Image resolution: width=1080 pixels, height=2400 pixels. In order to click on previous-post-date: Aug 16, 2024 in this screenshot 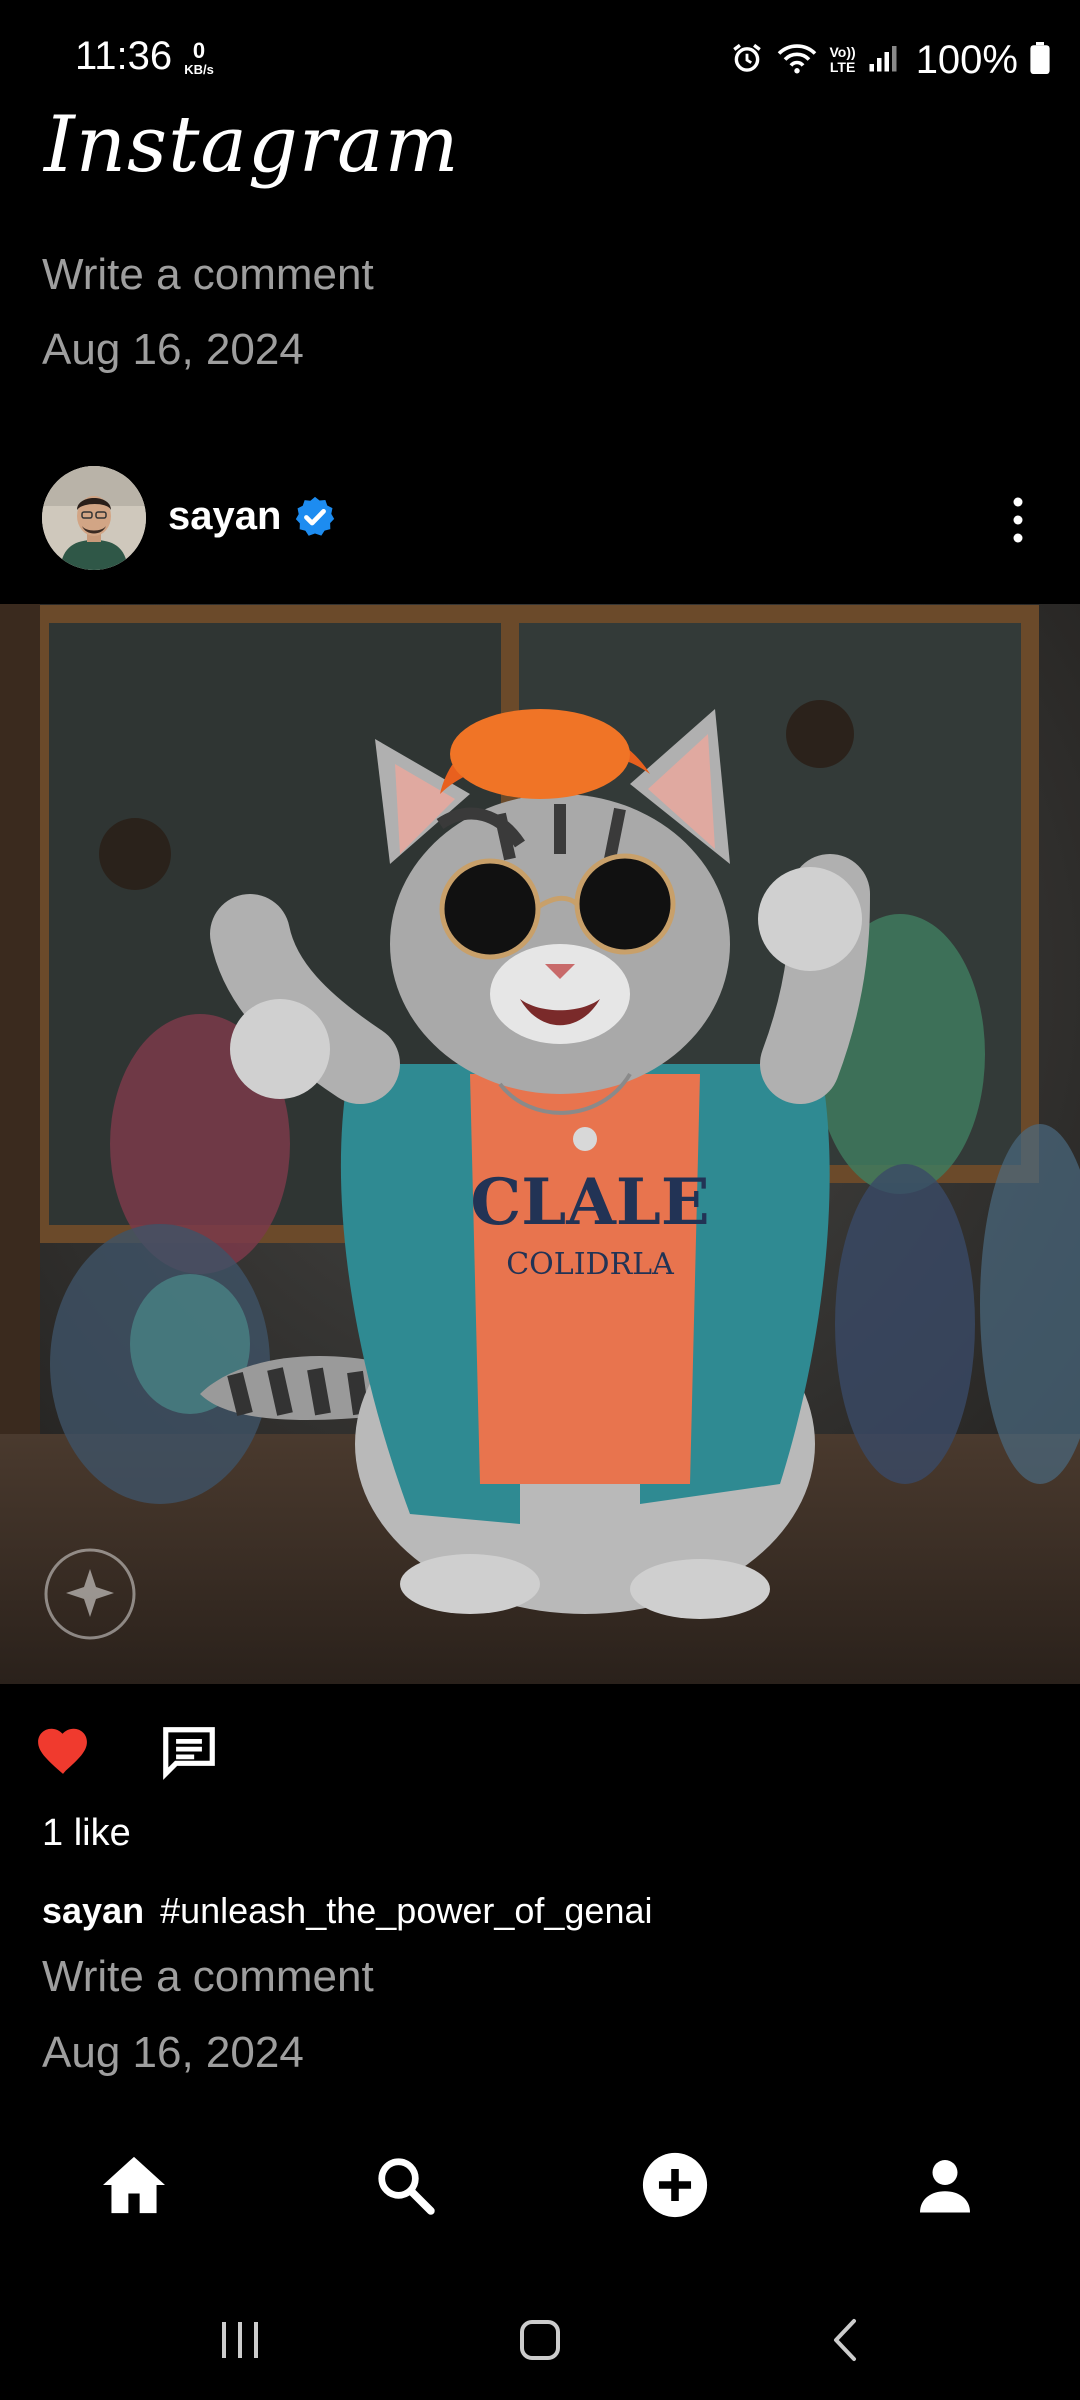, I will do `click(173, 349)`.